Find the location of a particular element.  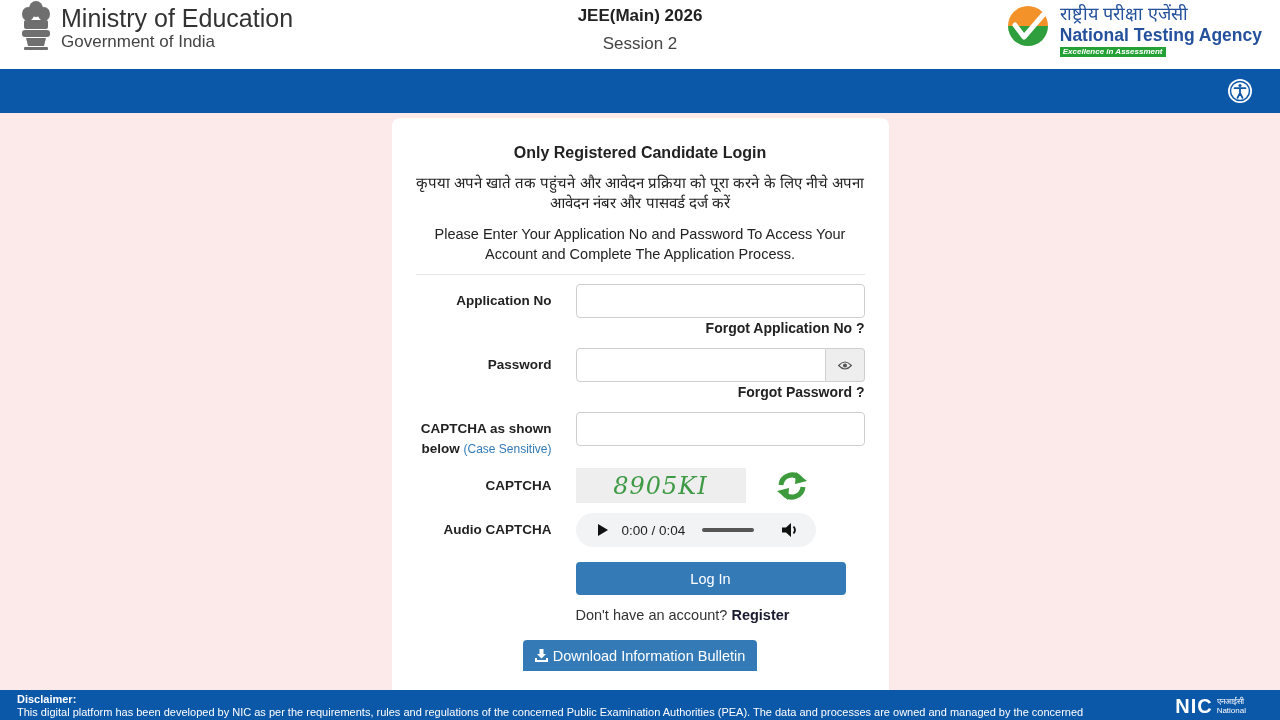

volume-icon is located at coordinates (789, 530).